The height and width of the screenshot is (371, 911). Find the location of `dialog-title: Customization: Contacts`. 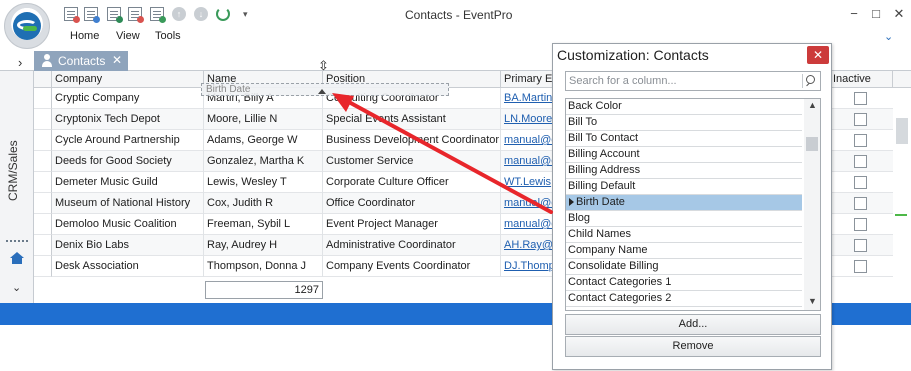

dialog-title: Customization: Contacts is located at coordinates (633, 55).